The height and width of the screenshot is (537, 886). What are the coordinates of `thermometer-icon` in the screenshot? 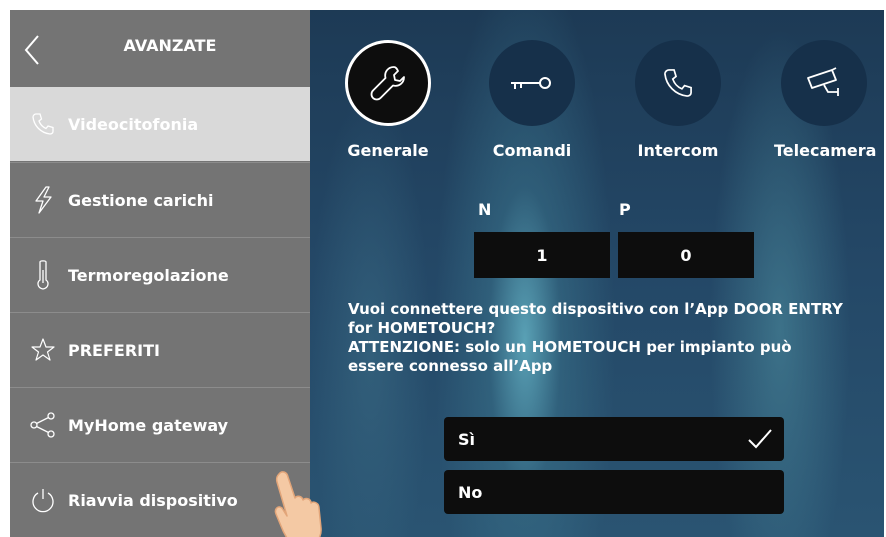 It's located at (43, 275).